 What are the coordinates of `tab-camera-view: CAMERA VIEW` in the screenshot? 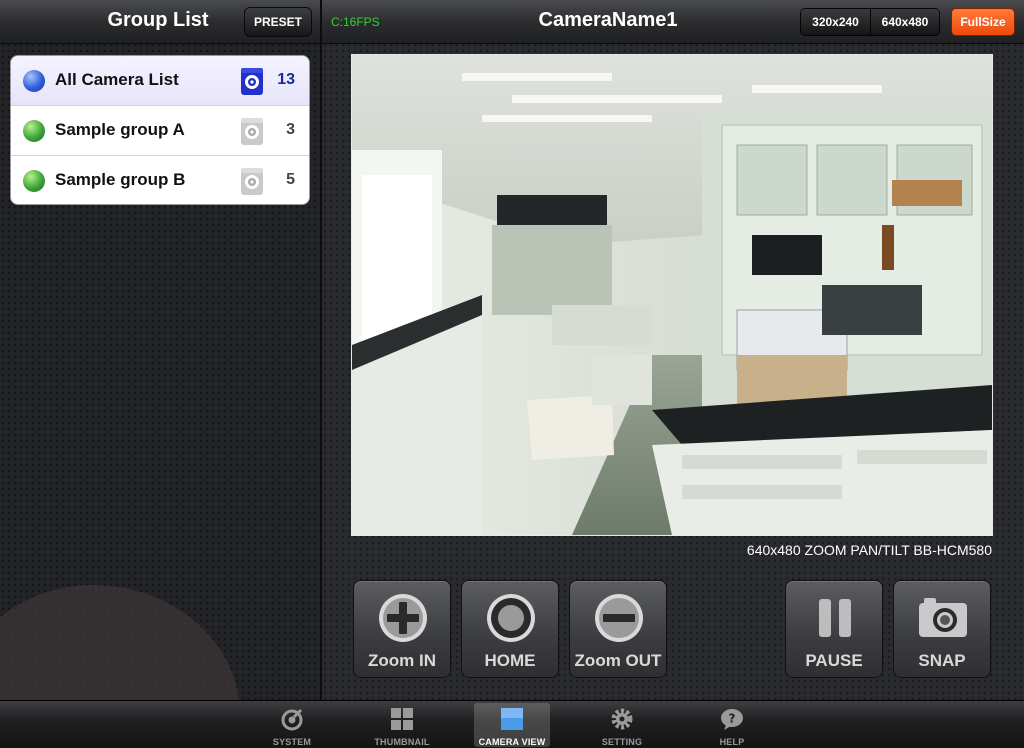 It's located at (512, 725).